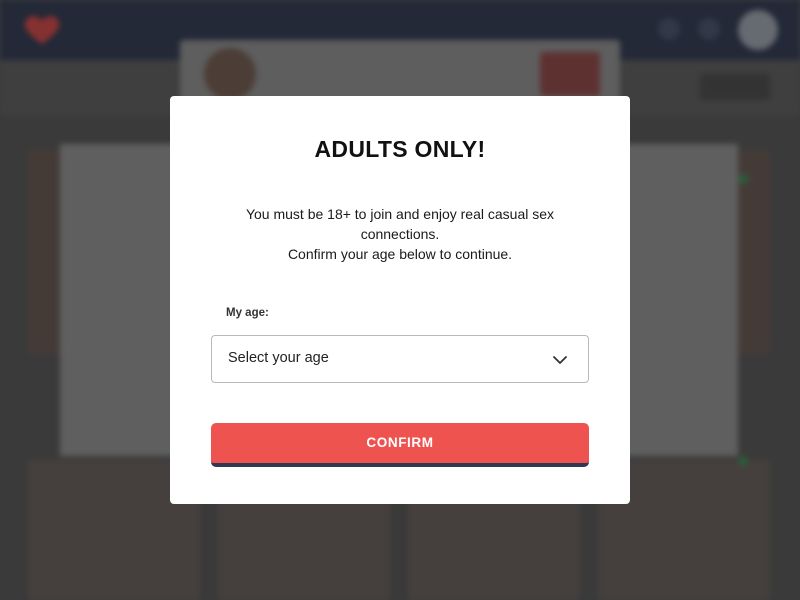  I want to click on modal-description-line: connections., so click(400, 234).